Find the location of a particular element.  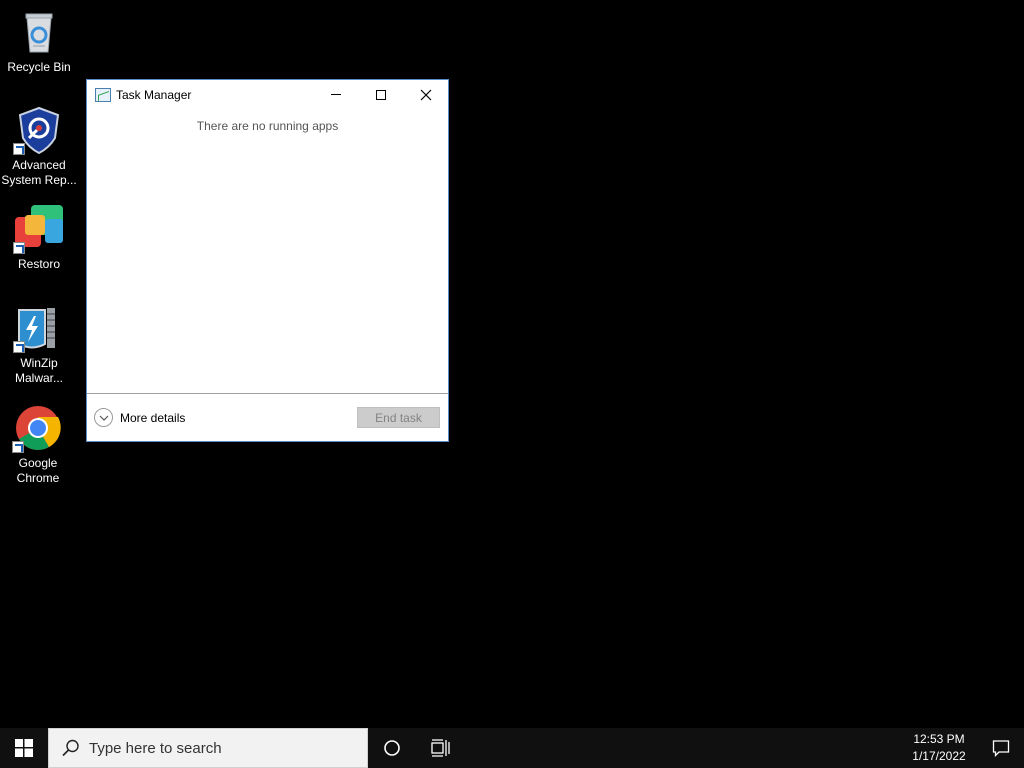

maximize-button is located at coordinates (381, 94).